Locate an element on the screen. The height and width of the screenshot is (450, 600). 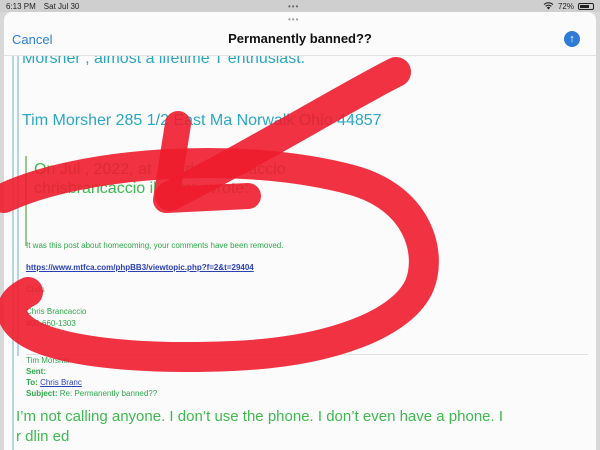
forwarded-to: To: Chris Branc is located at coordinates (54, 382).